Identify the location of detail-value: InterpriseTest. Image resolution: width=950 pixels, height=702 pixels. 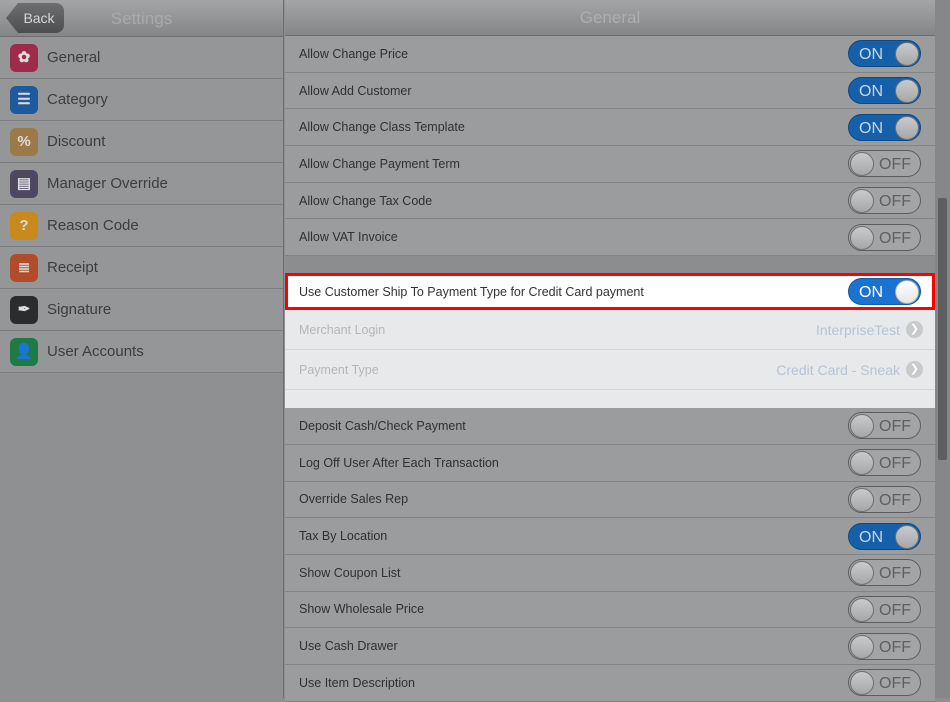
(857, 329).